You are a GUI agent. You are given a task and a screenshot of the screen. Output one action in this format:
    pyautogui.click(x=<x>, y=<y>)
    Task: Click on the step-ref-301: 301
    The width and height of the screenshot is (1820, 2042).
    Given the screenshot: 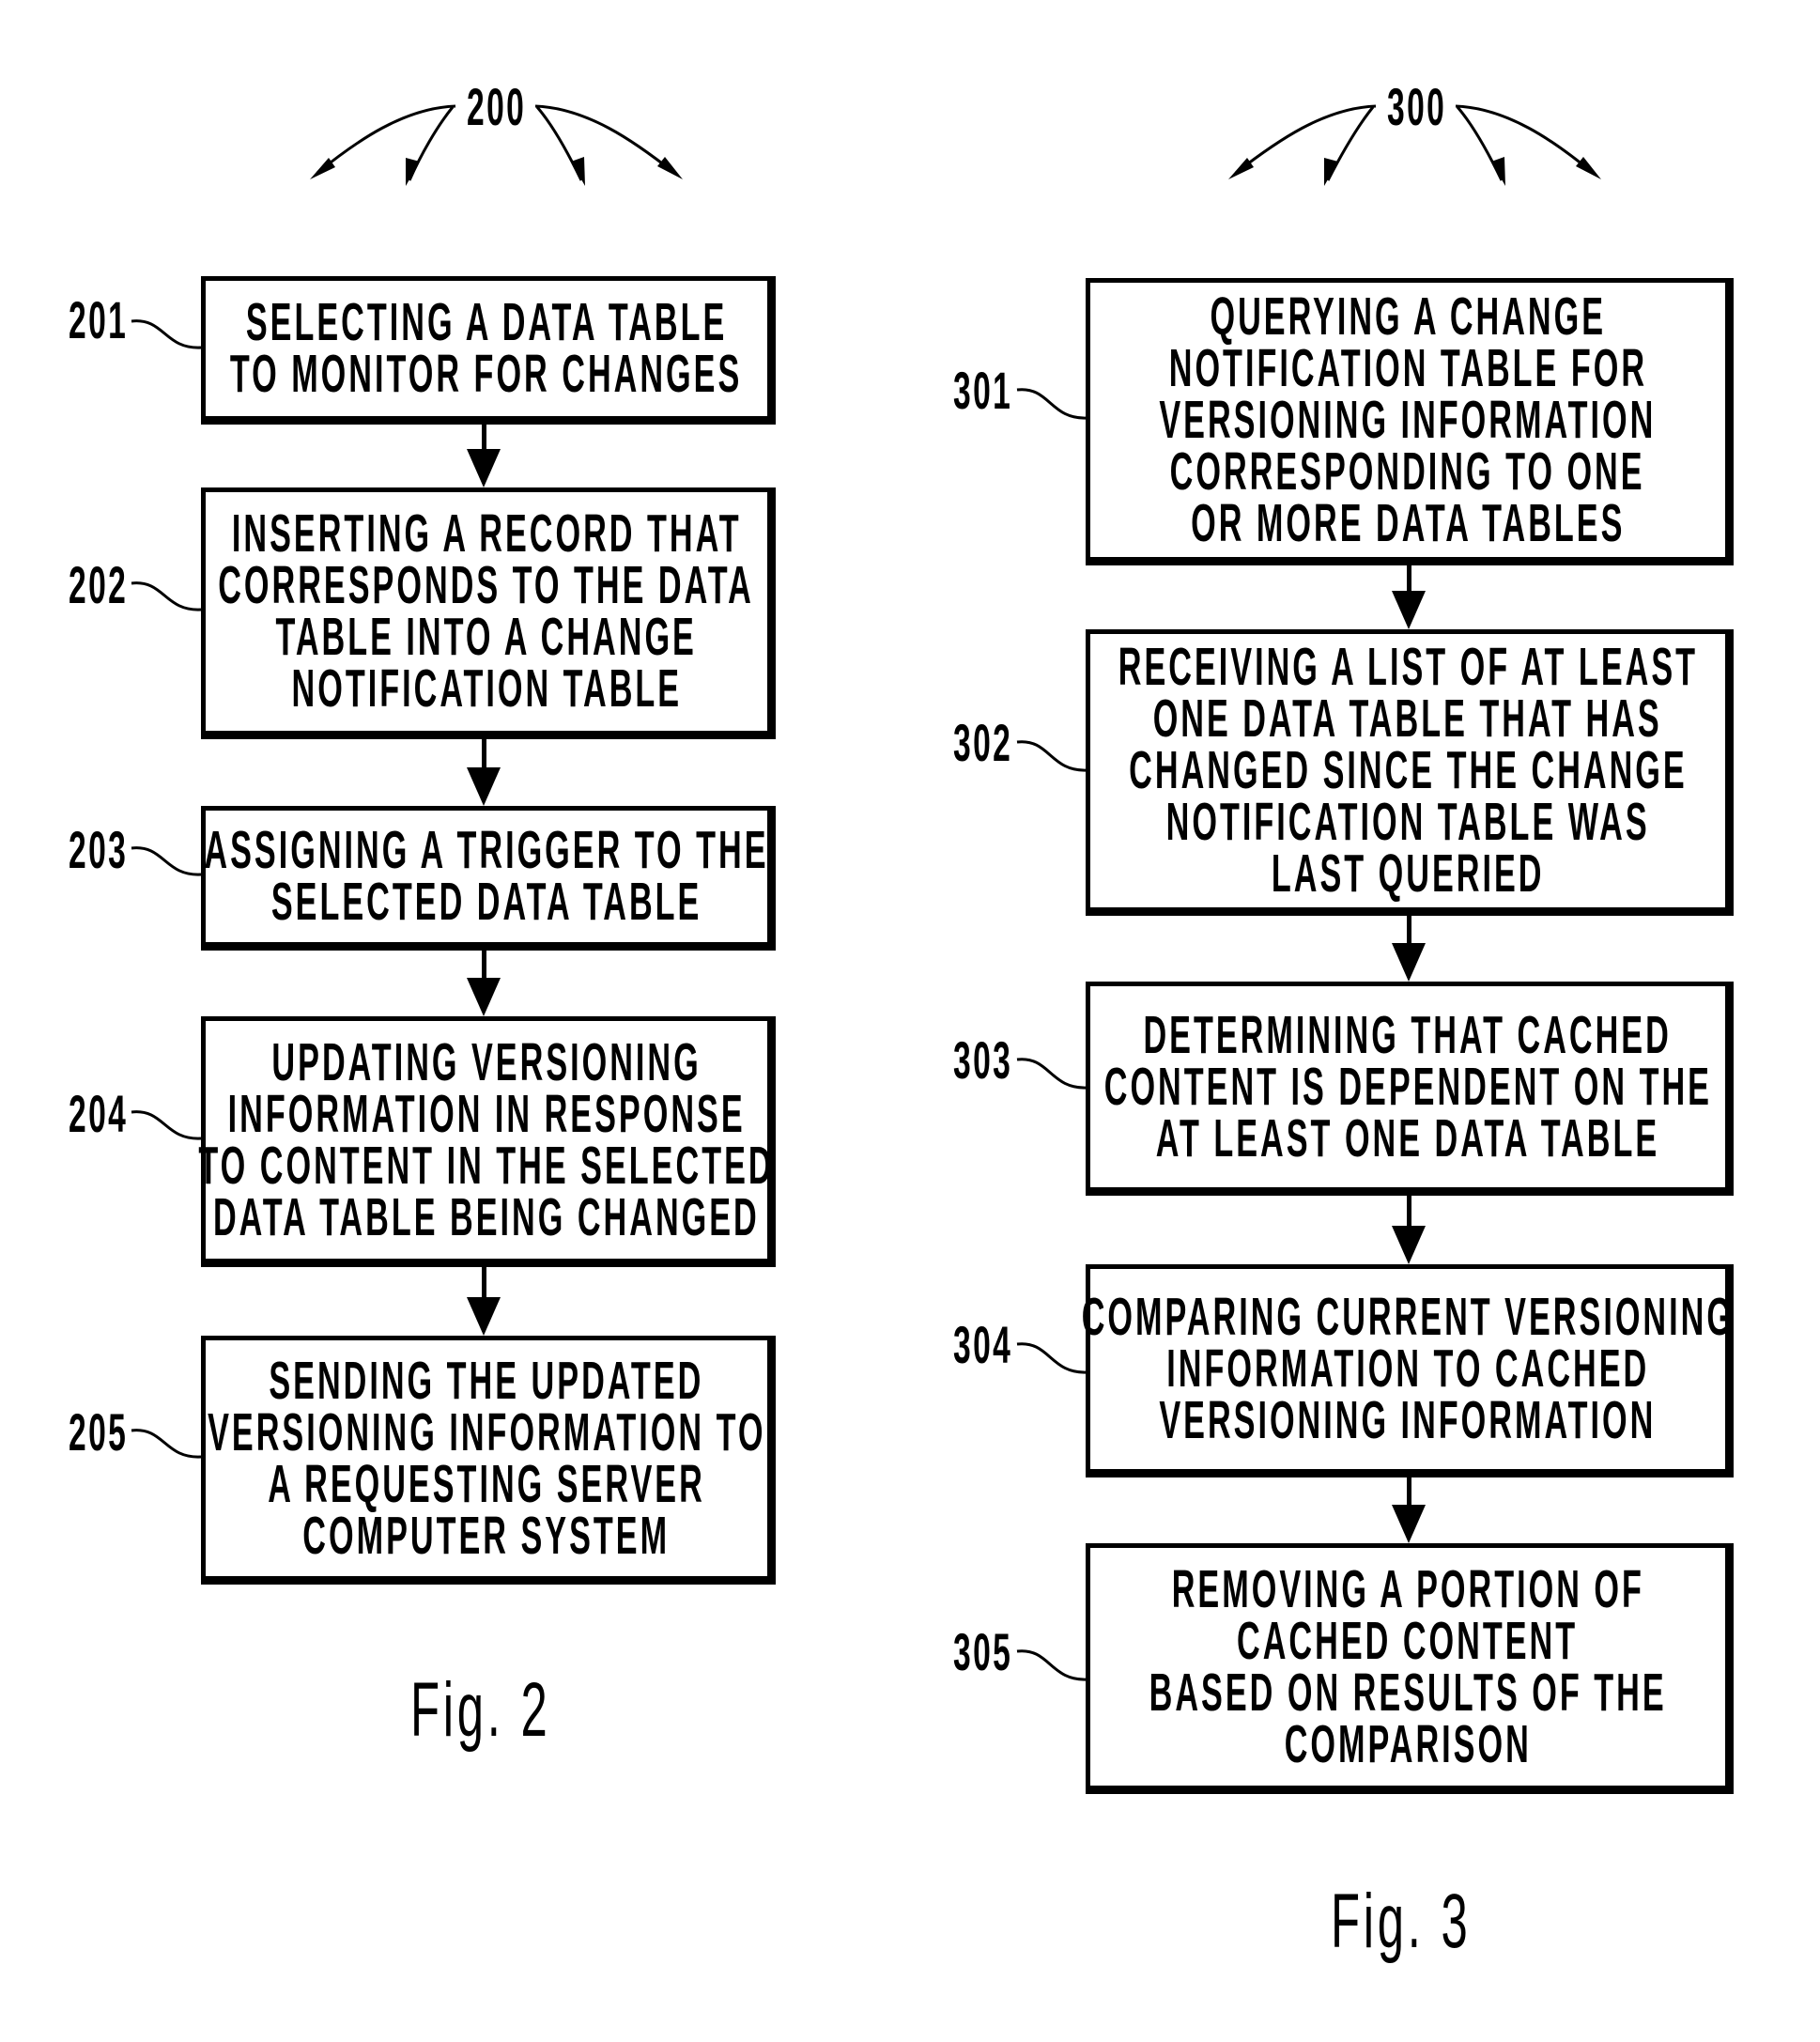 What is the action you would take?
    pyautogui.click(x=983, y=390)
    